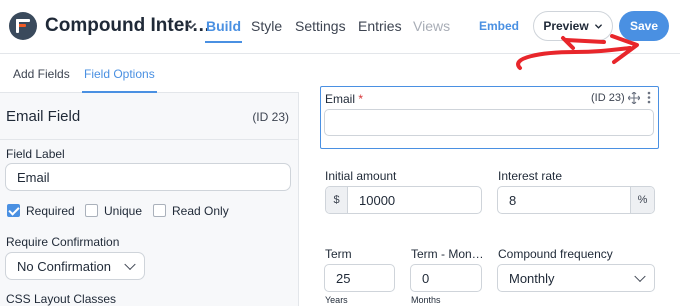  I want to click on dollar-prefix: $, so click(337, 200).